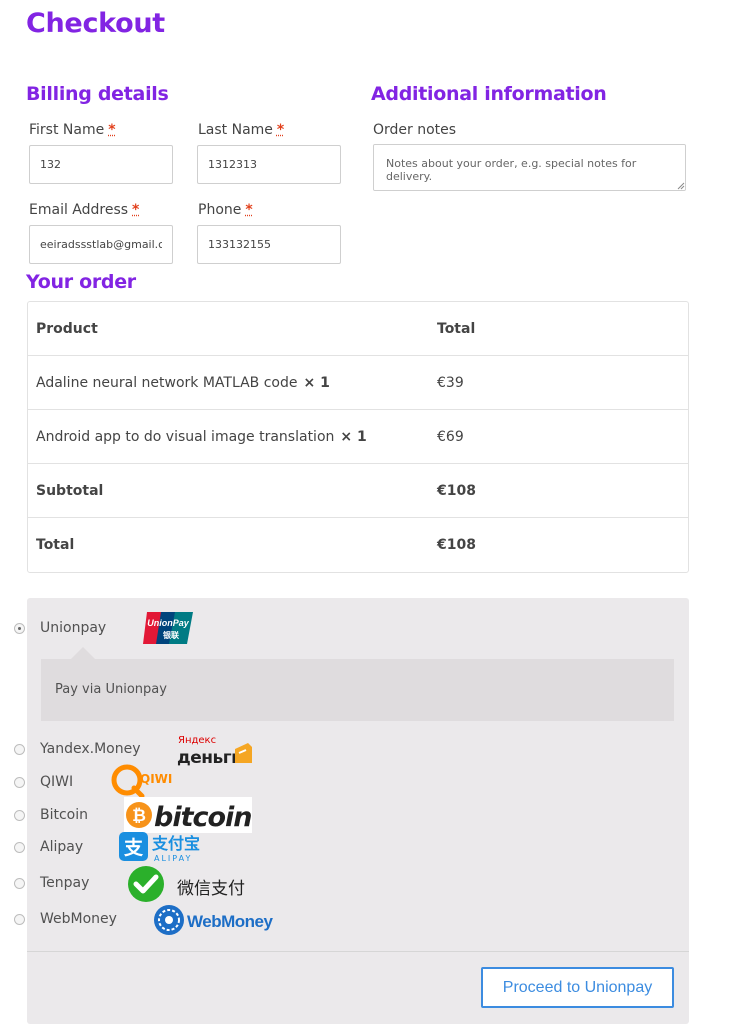 Image resolution: width=732 pixels, height=1024 pixels. What do you see at coordinates (73, 628) in the screenshot?
I see `payment-method-label: Unionpay` at bounding box center [73, 628].